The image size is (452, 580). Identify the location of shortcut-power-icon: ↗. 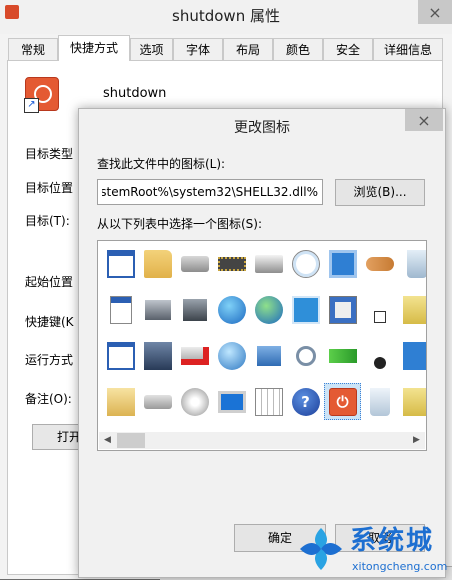
(41, 95).